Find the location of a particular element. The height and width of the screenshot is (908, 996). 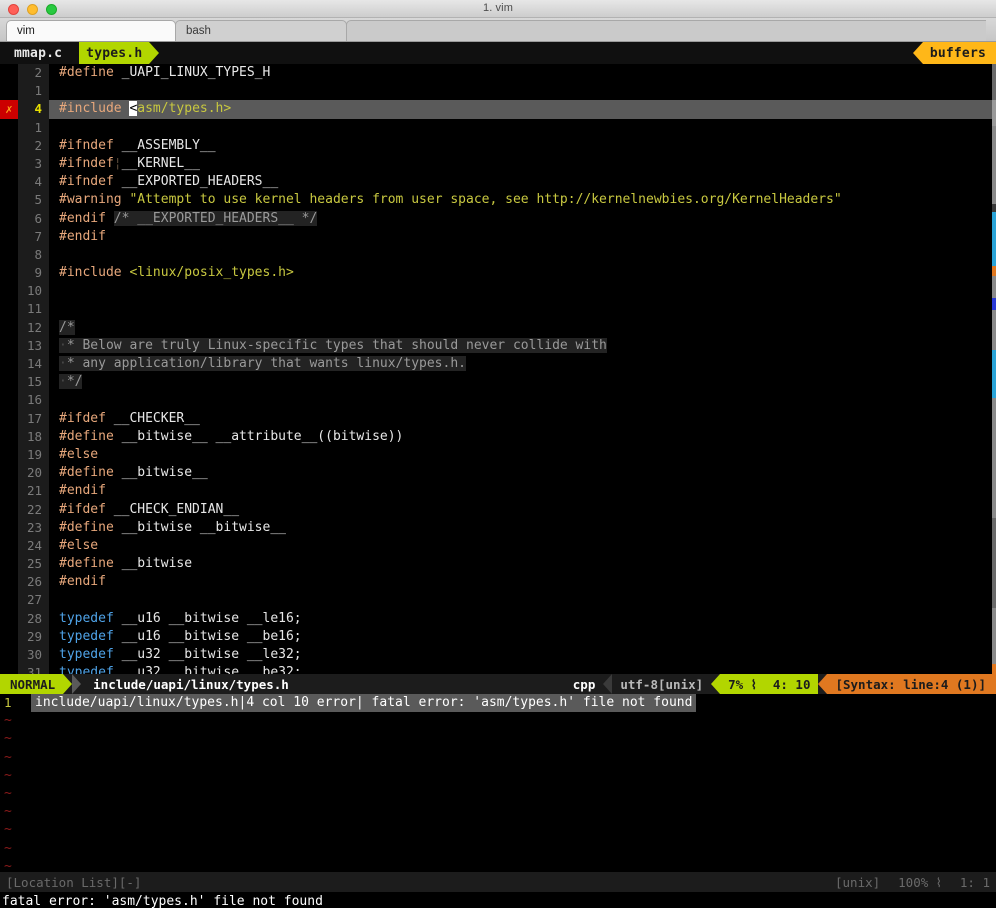

line-number: 13 is located at coordinates (33, 345).